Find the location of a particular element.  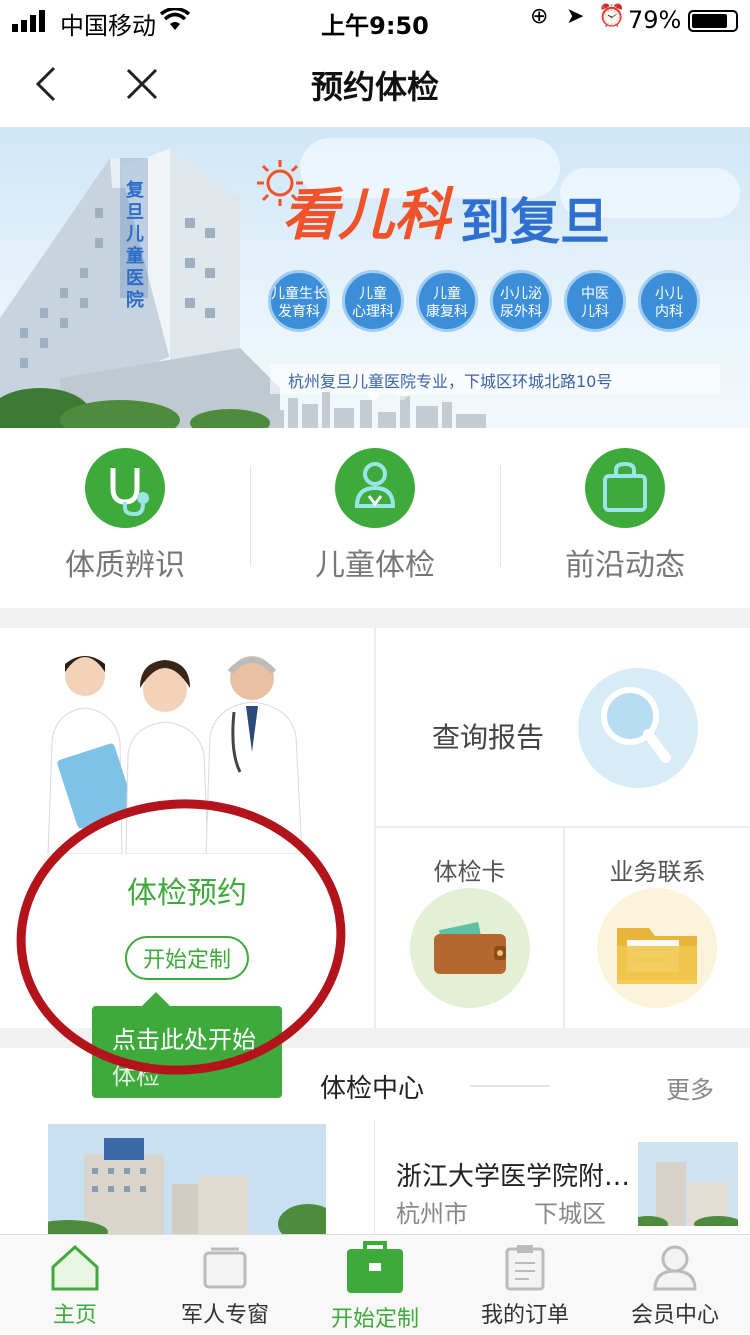

user-icon is located at coordinates (675, 1268).